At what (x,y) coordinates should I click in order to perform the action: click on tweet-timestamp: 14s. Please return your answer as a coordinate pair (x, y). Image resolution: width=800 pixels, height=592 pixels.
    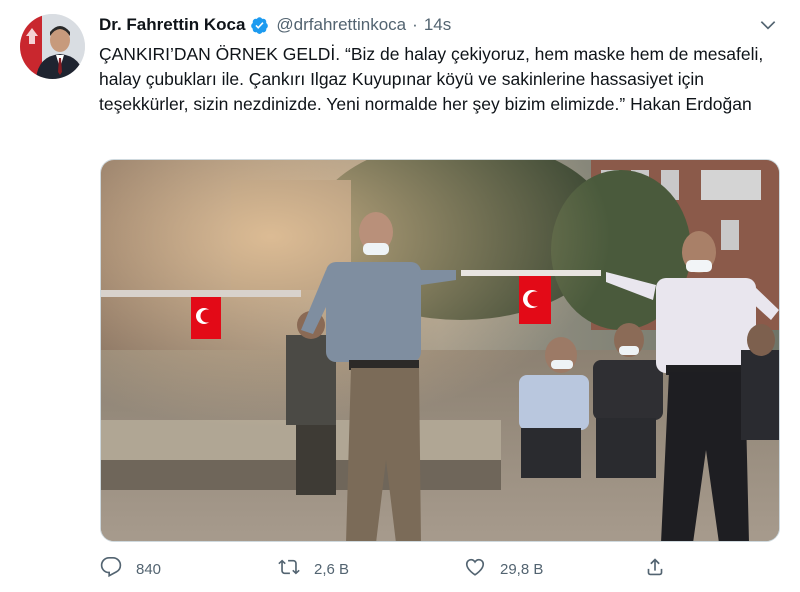
    Looking at the image, I should click on (437, 25).